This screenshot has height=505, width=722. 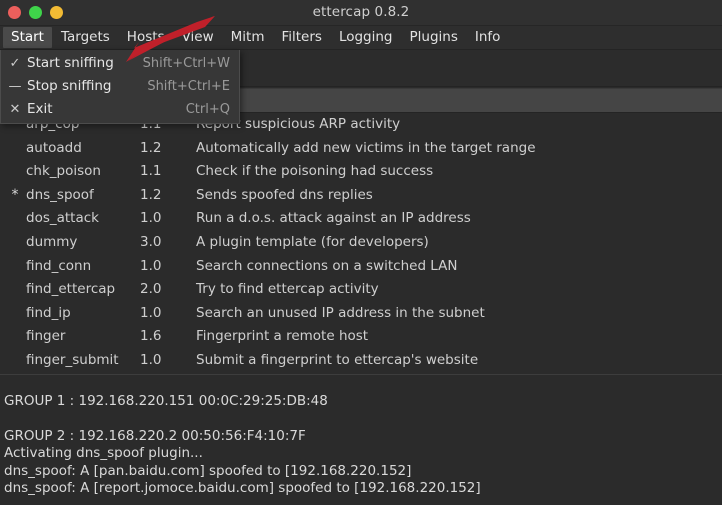 What do you see at coordinates (284, 194) in the screenshot?
I see `plugin-description: Sends spoofed dns replies` at bounding box center [284, 194].